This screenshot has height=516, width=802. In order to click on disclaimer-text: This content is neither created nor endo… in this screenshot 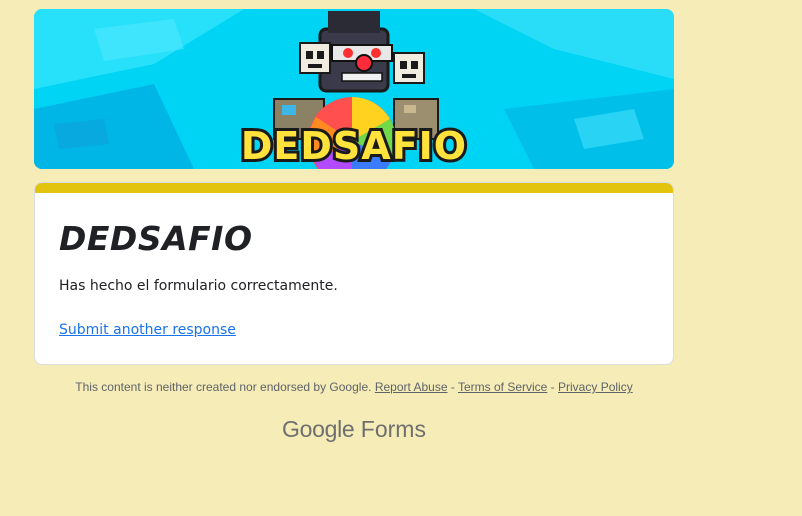, I will do `click(223, 387)`.